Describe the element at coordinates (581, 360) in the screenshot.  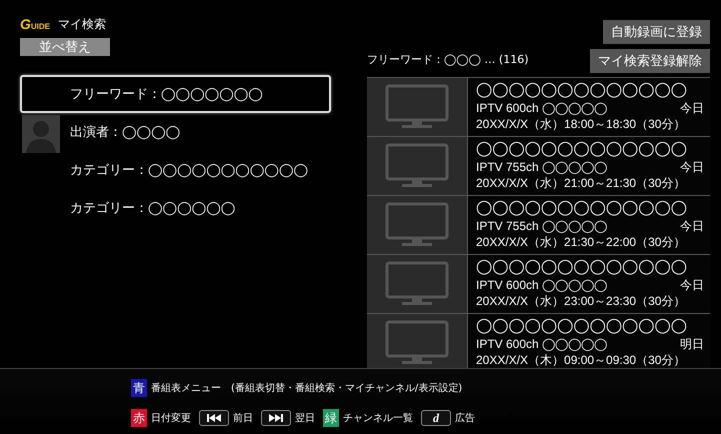
I see `air-time: 20XX/X/X（木）09:00～09:30（30分）` at that location.